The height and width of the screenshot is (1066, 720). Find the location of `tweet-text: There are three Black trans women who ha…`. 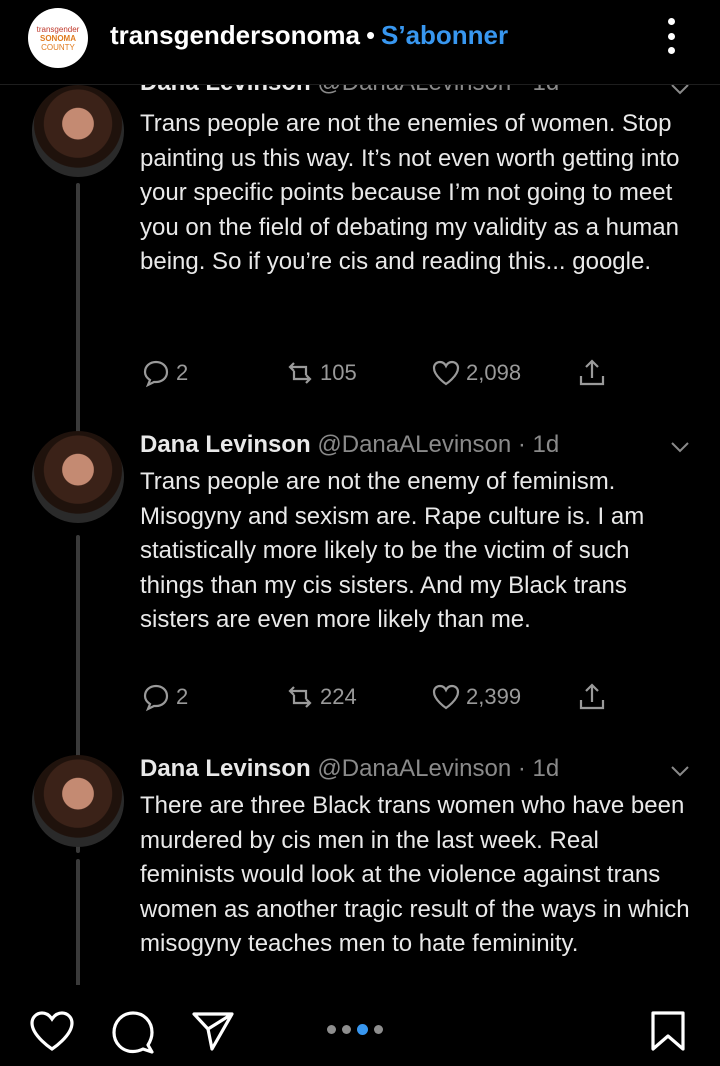

tweet-text: There are three Black trans women who ha… is located at coordinates (415, 874).